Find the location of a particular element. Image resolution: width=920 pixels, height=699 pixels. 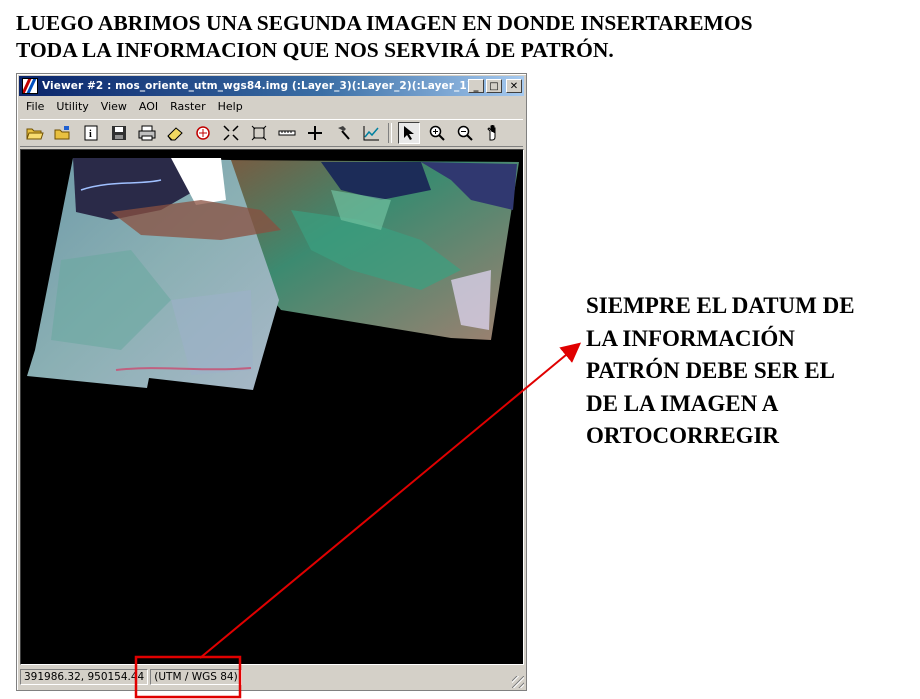

eraser-icon is located at coordinates (175, 134).